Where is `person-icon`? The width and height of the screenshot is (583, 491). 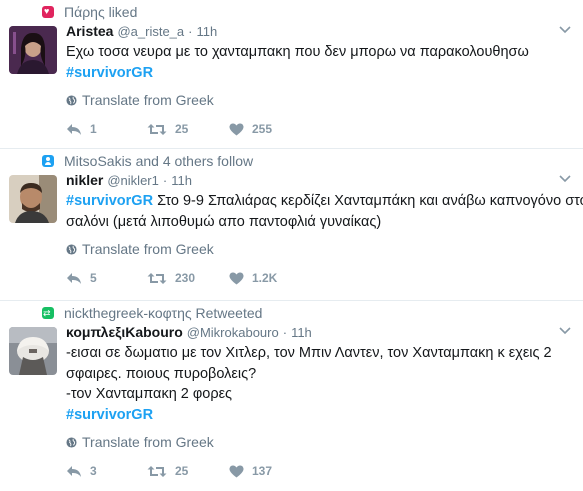 person-icon is located at coordinates (48, 161).